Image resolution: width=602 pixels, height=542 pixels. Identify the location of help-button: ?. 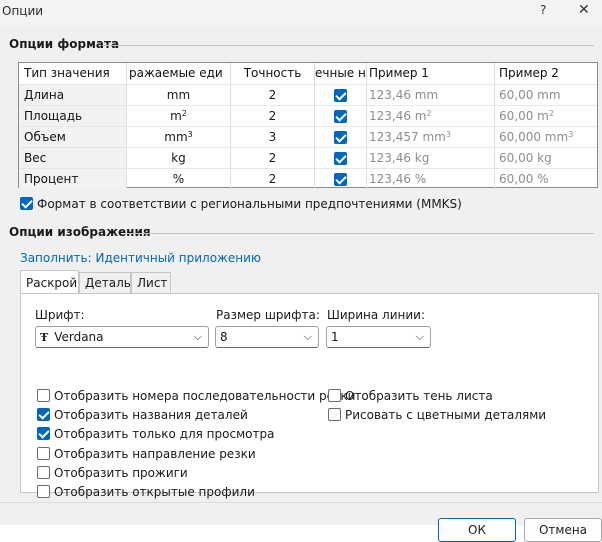
(543, 10).